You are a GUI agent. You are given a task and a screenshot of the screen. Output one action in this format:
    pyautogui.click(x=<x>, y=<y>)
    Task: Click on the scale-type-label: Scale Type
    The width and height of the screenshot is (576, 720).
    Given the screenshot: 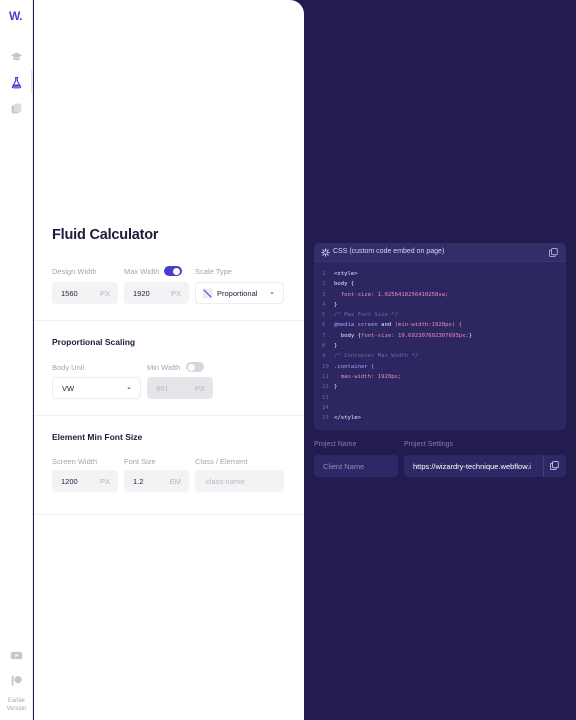 What is the action you would take?
    pyautogui.click(x=213, y=271)
    